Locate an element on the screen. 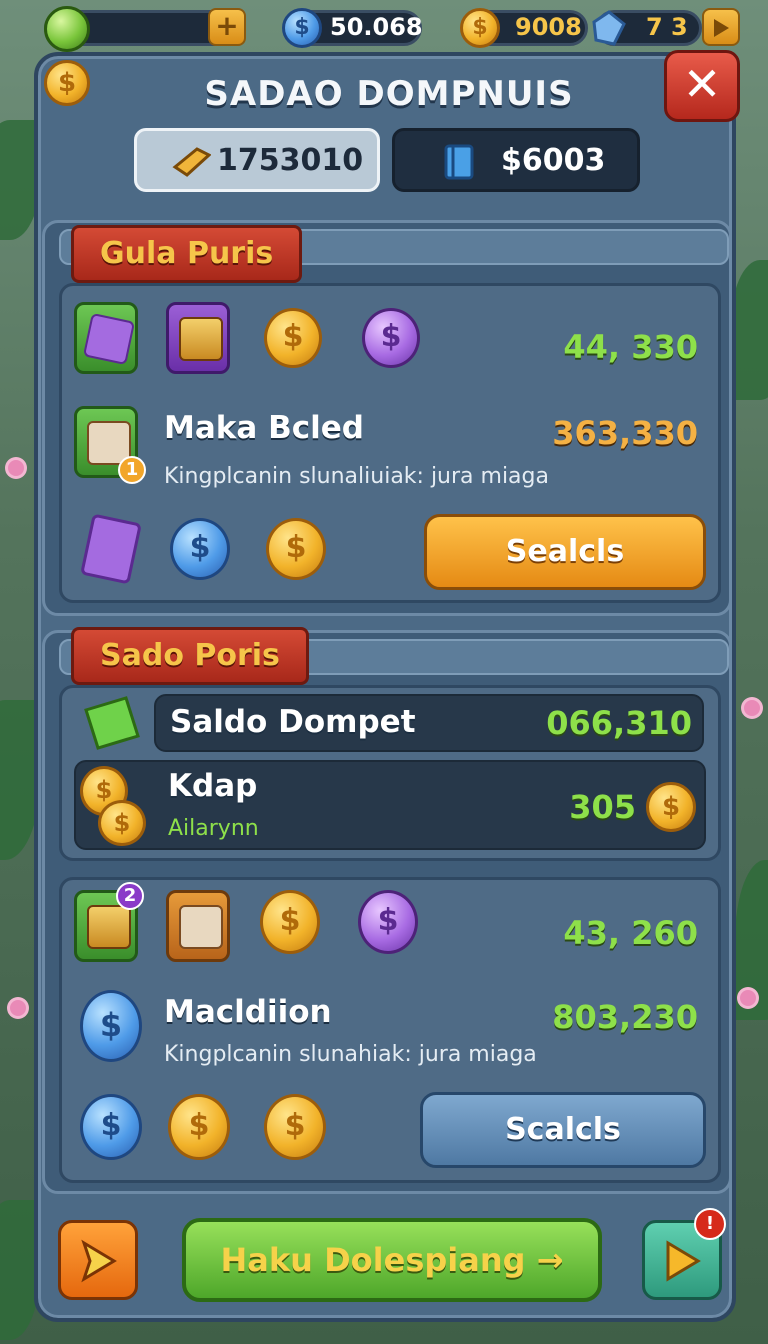 Image resolution: width=768 pixels, height=1344 pixels. close-button: ✕ is located at coordinates (702, 86).